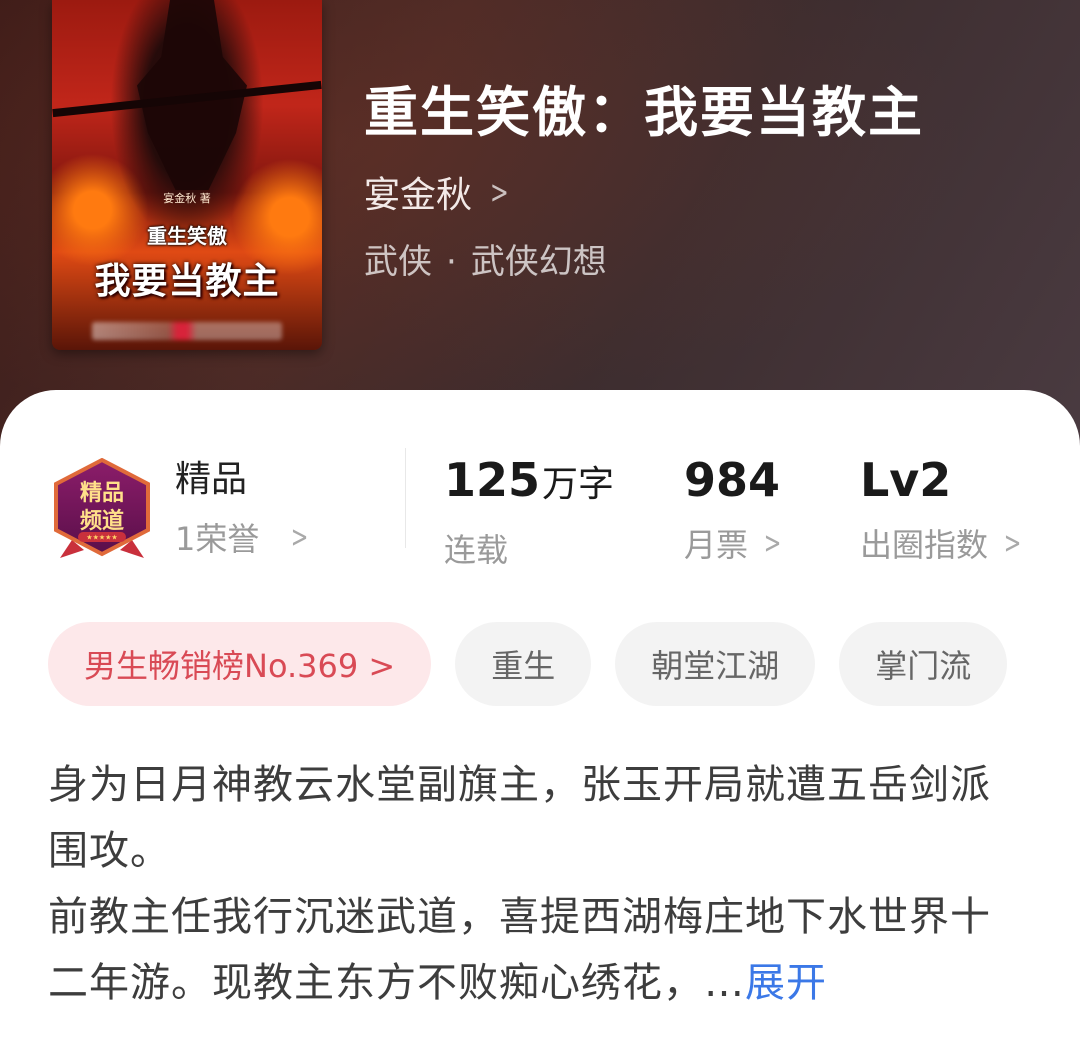 This screenshot has height=1050, width=1080. Describe the element at coordinates (187, 331) in the screenshot. I see `cover-publisher-blurred` at that location.